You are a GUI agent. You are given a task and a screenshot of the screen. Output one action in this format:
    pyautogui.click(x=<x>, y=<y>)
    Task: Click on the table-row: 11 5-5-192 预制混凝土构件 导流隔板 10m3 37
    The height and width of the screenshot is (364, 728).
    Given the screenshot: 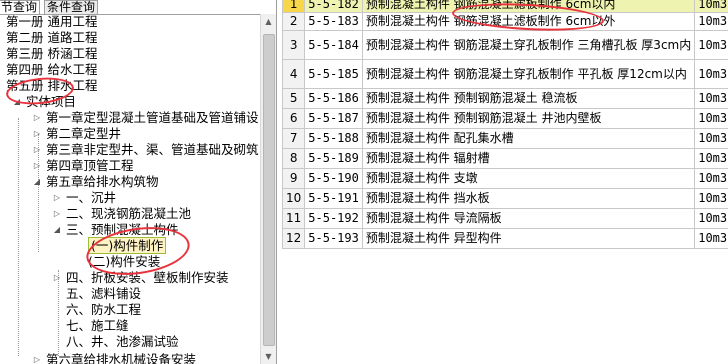 What is the action you would take?
    pyautogui.click(x=505, y=218)
    